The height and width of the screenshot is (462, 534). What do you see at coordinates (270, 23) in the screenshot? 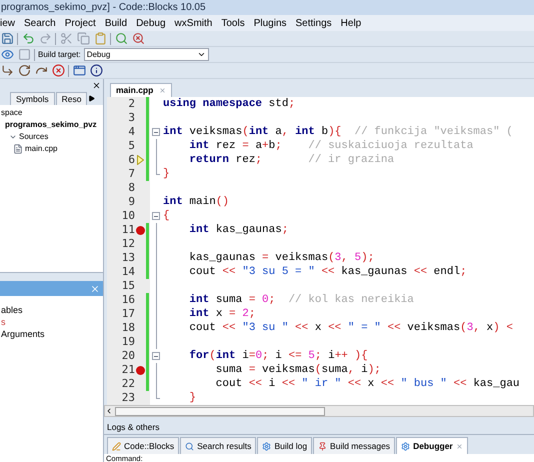
I see `menu-item: Plugins` at bounding box center [270, 23].